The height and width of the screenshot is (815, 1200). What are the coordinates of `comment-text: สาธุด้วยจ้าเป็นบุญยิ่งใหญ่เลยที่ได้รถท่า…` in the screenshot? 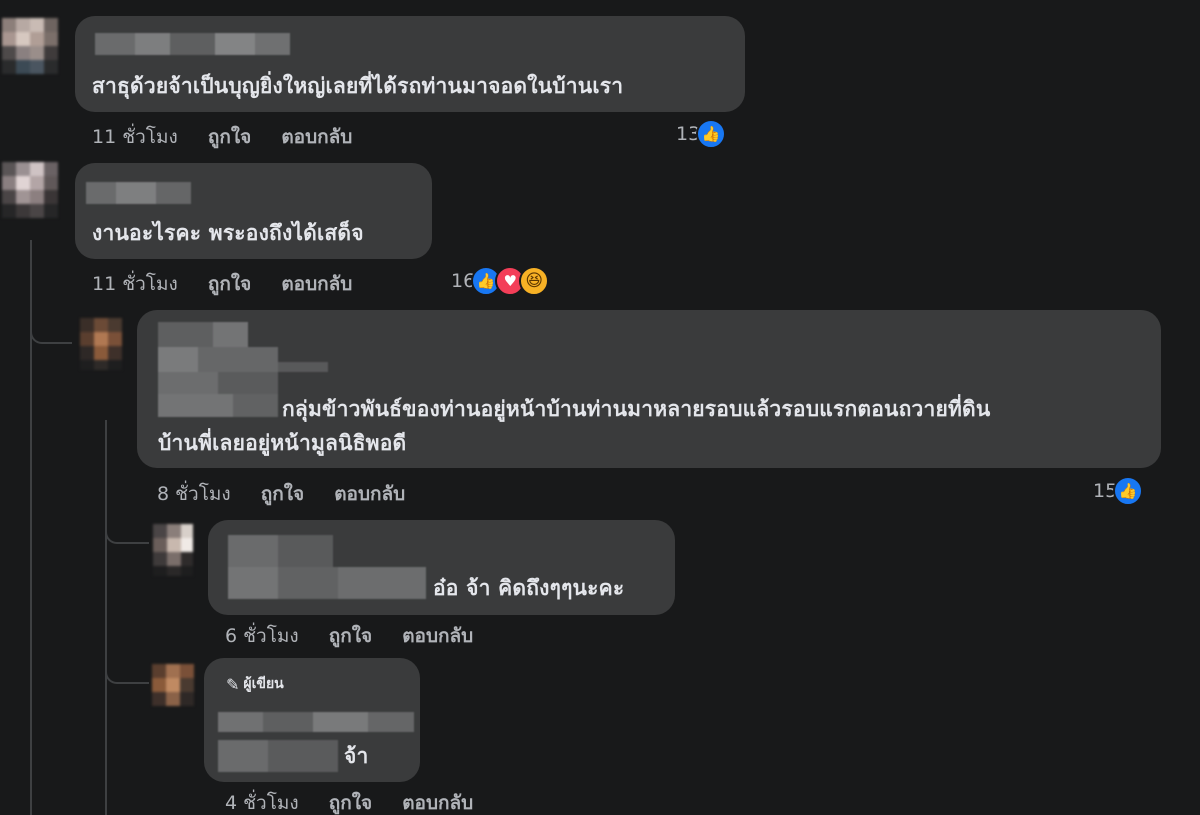 It's located at (358, 86).